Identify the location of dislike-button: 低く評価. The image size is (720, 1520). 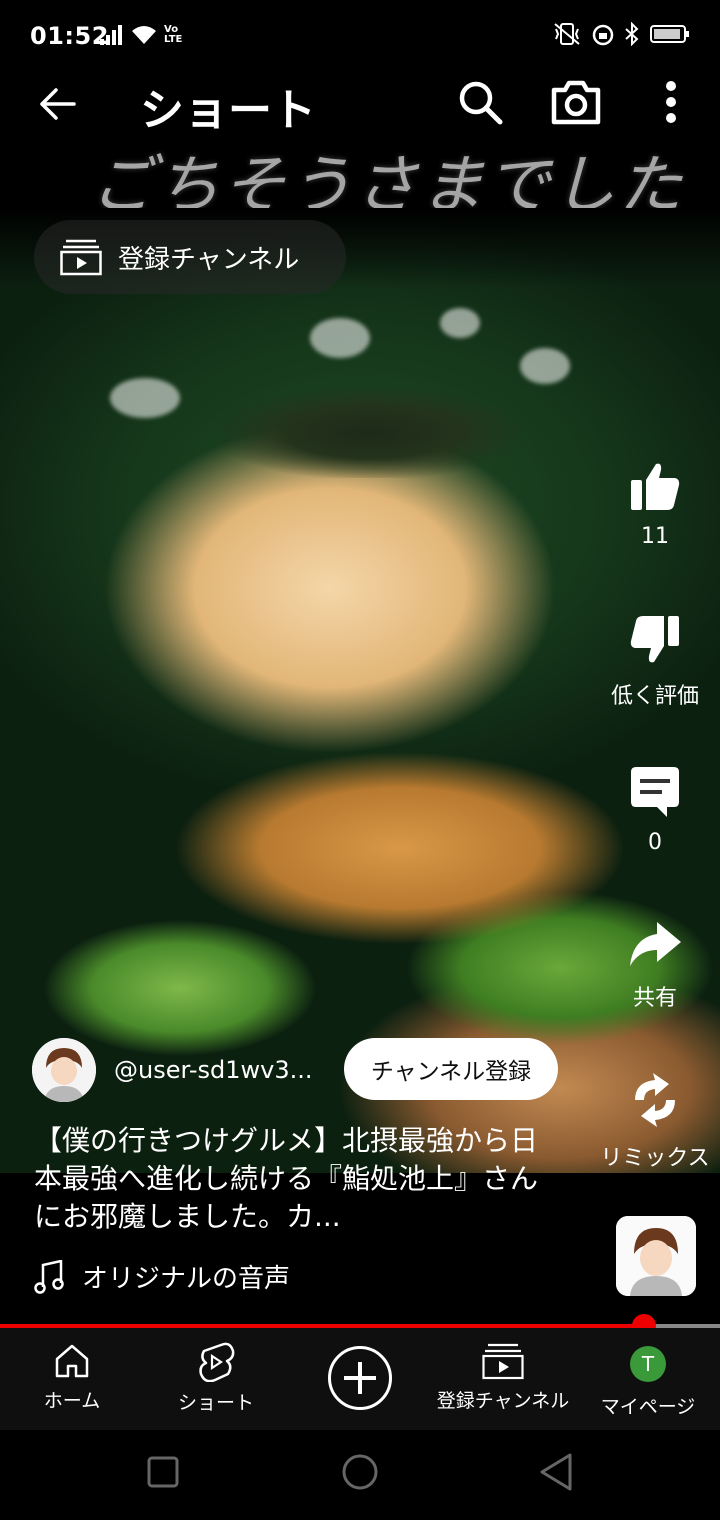
(655, 661).